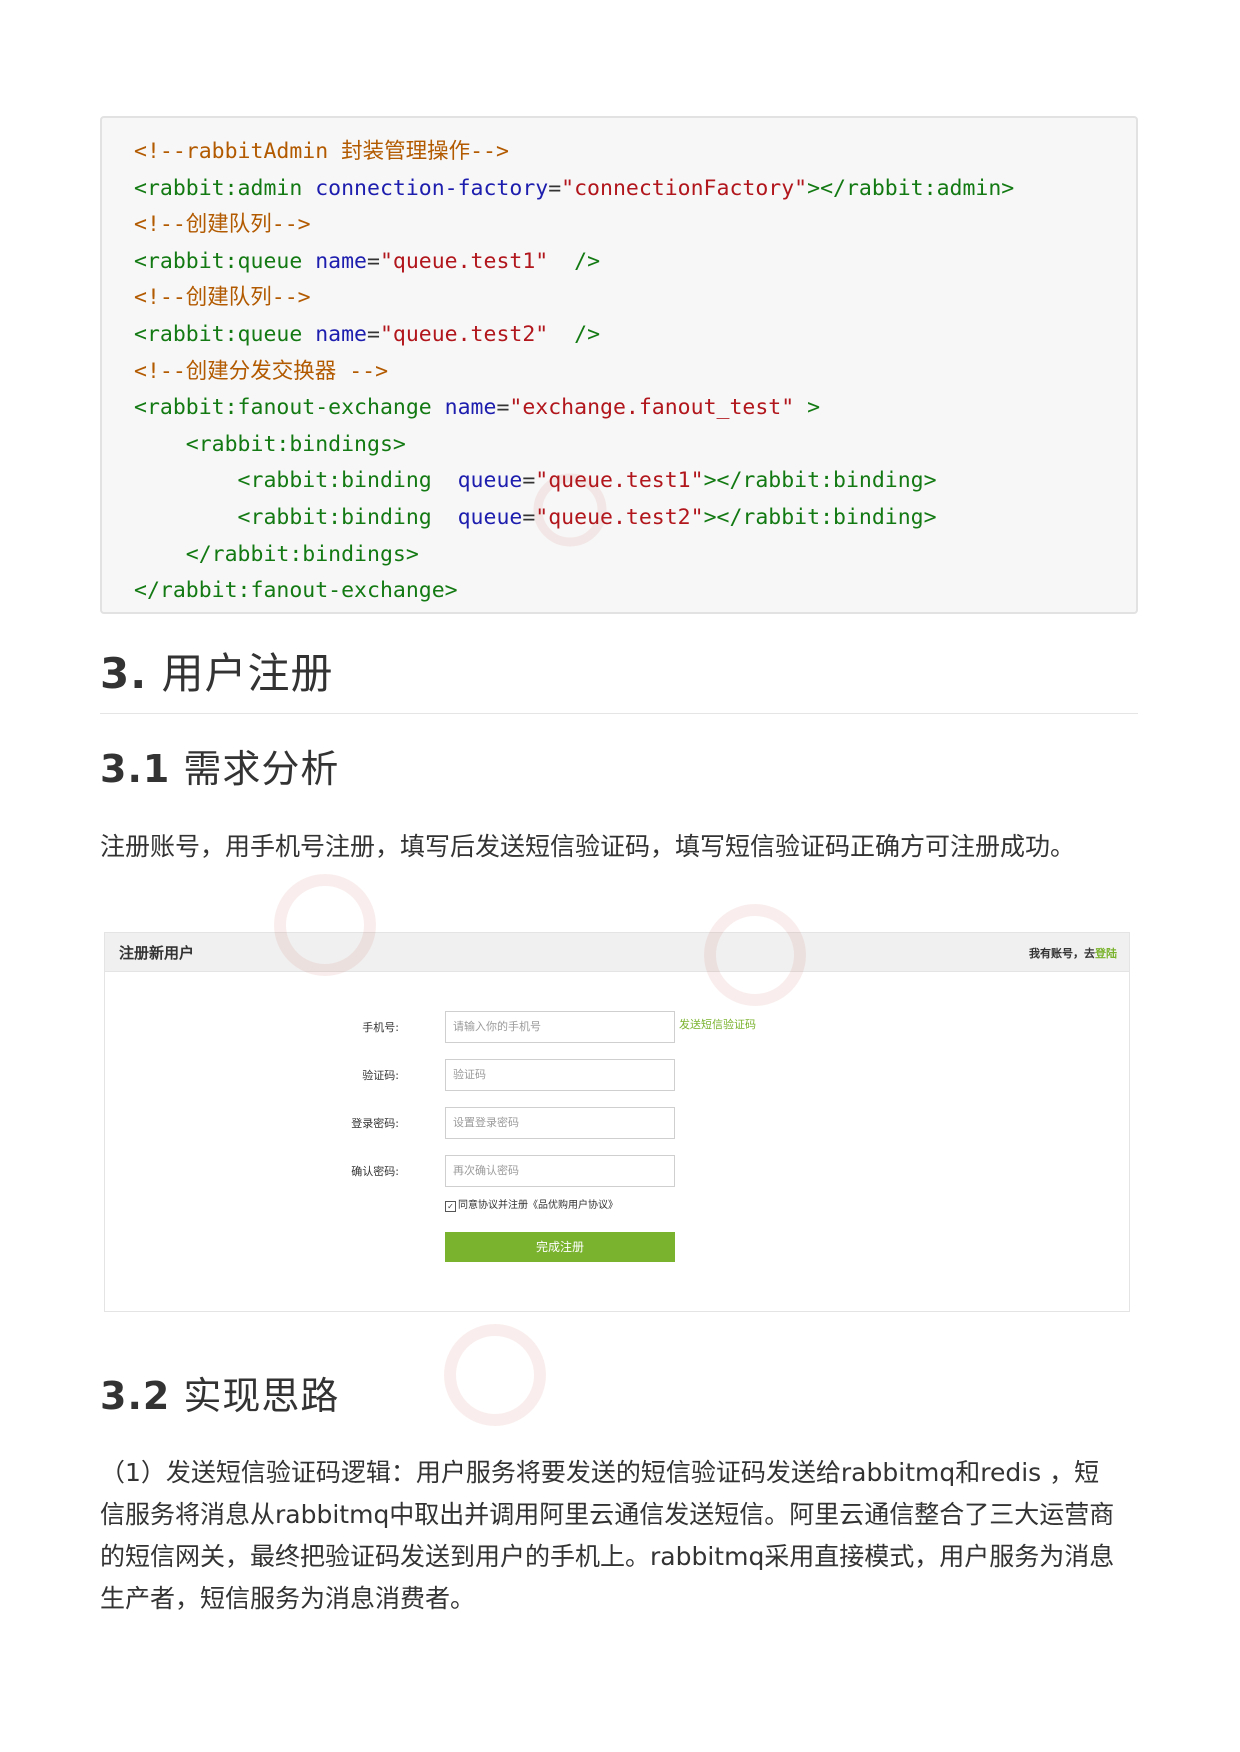 The width and height of the screenshot is (1240, 1752). What do you see at coordinates (321, 151) in the screenshot?
I see `code-token-comment: <!--rabbitAdmin 封装管理操作-->` at bounding box center [321, 151].